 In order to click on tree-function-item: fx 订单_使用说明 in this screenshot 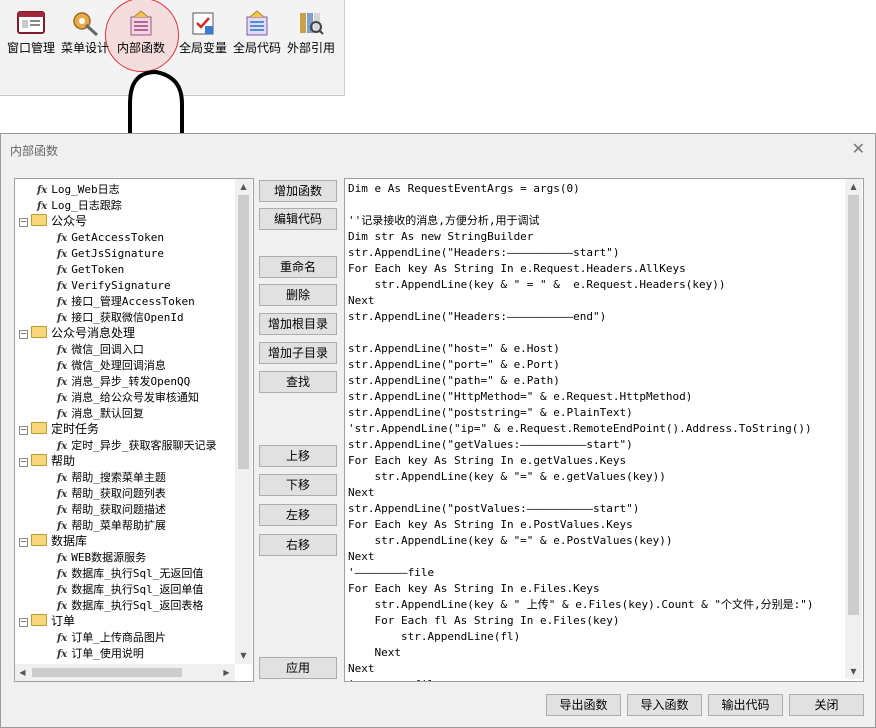, I will do `click(100, 653)`.